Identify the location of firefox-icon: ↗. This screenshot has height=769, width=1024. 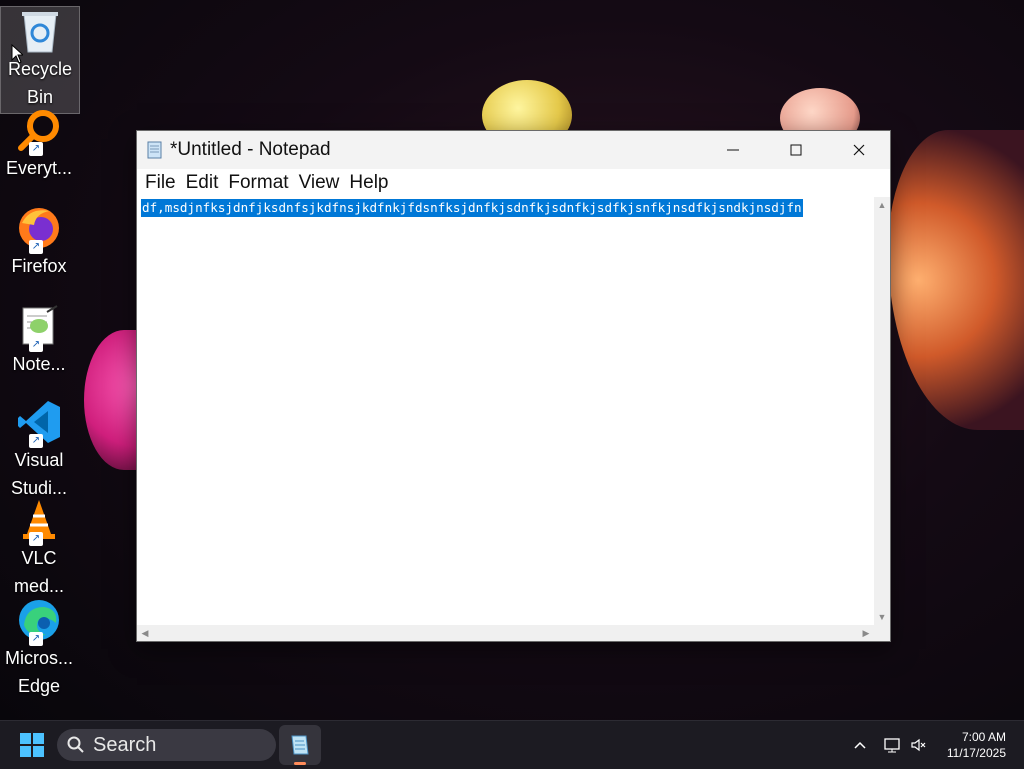
(39, 229).